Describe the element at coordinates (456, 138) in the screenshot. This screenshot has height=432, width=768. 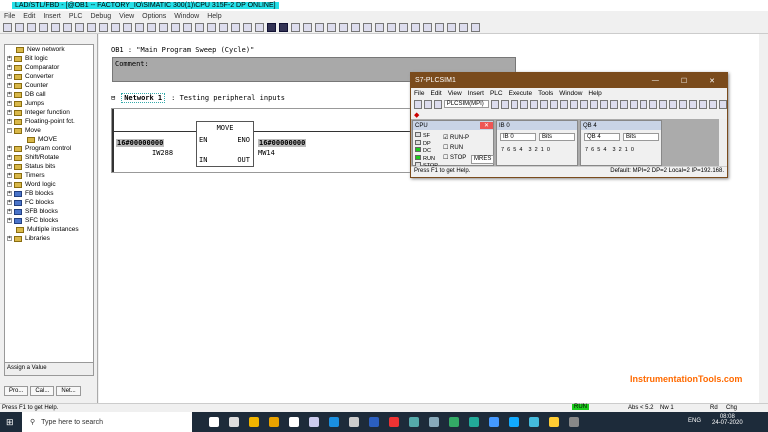
I see `mode-run-p: ☑ RUN-P` at that location.